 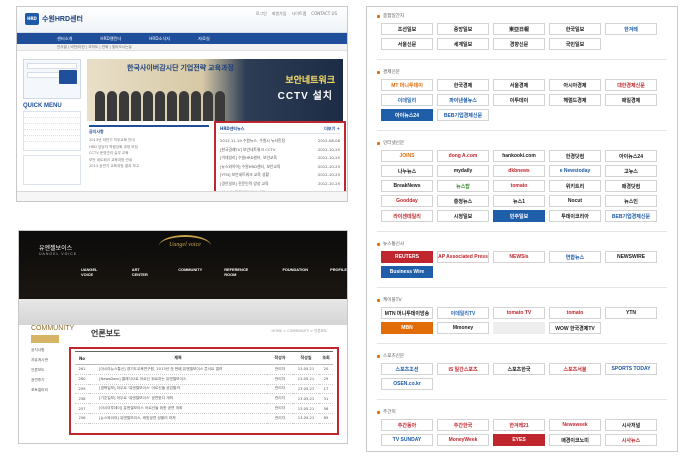 What do you see at coordinates (519, 440) in the screenshot?
I see `media-logo-tile: EYES` at bounding box center [519, 440].